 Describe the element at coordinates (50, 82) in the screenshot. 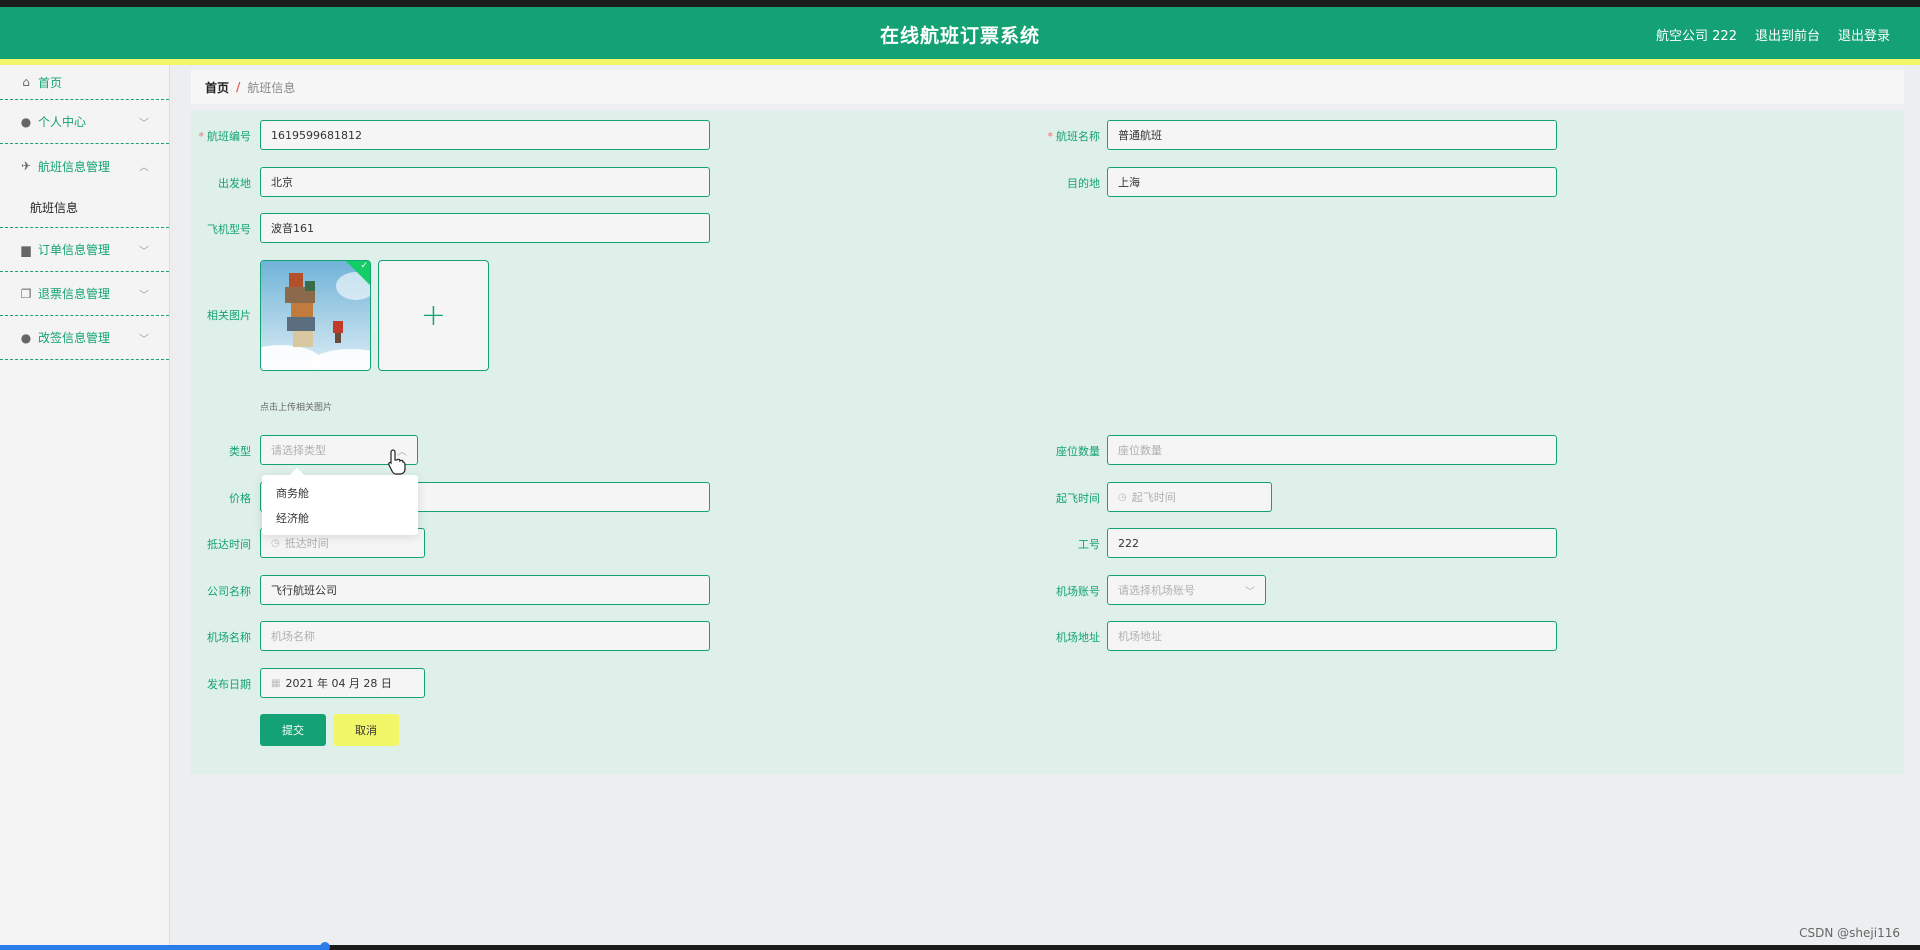

I see `sidebar-item-label: 首页` at that location.